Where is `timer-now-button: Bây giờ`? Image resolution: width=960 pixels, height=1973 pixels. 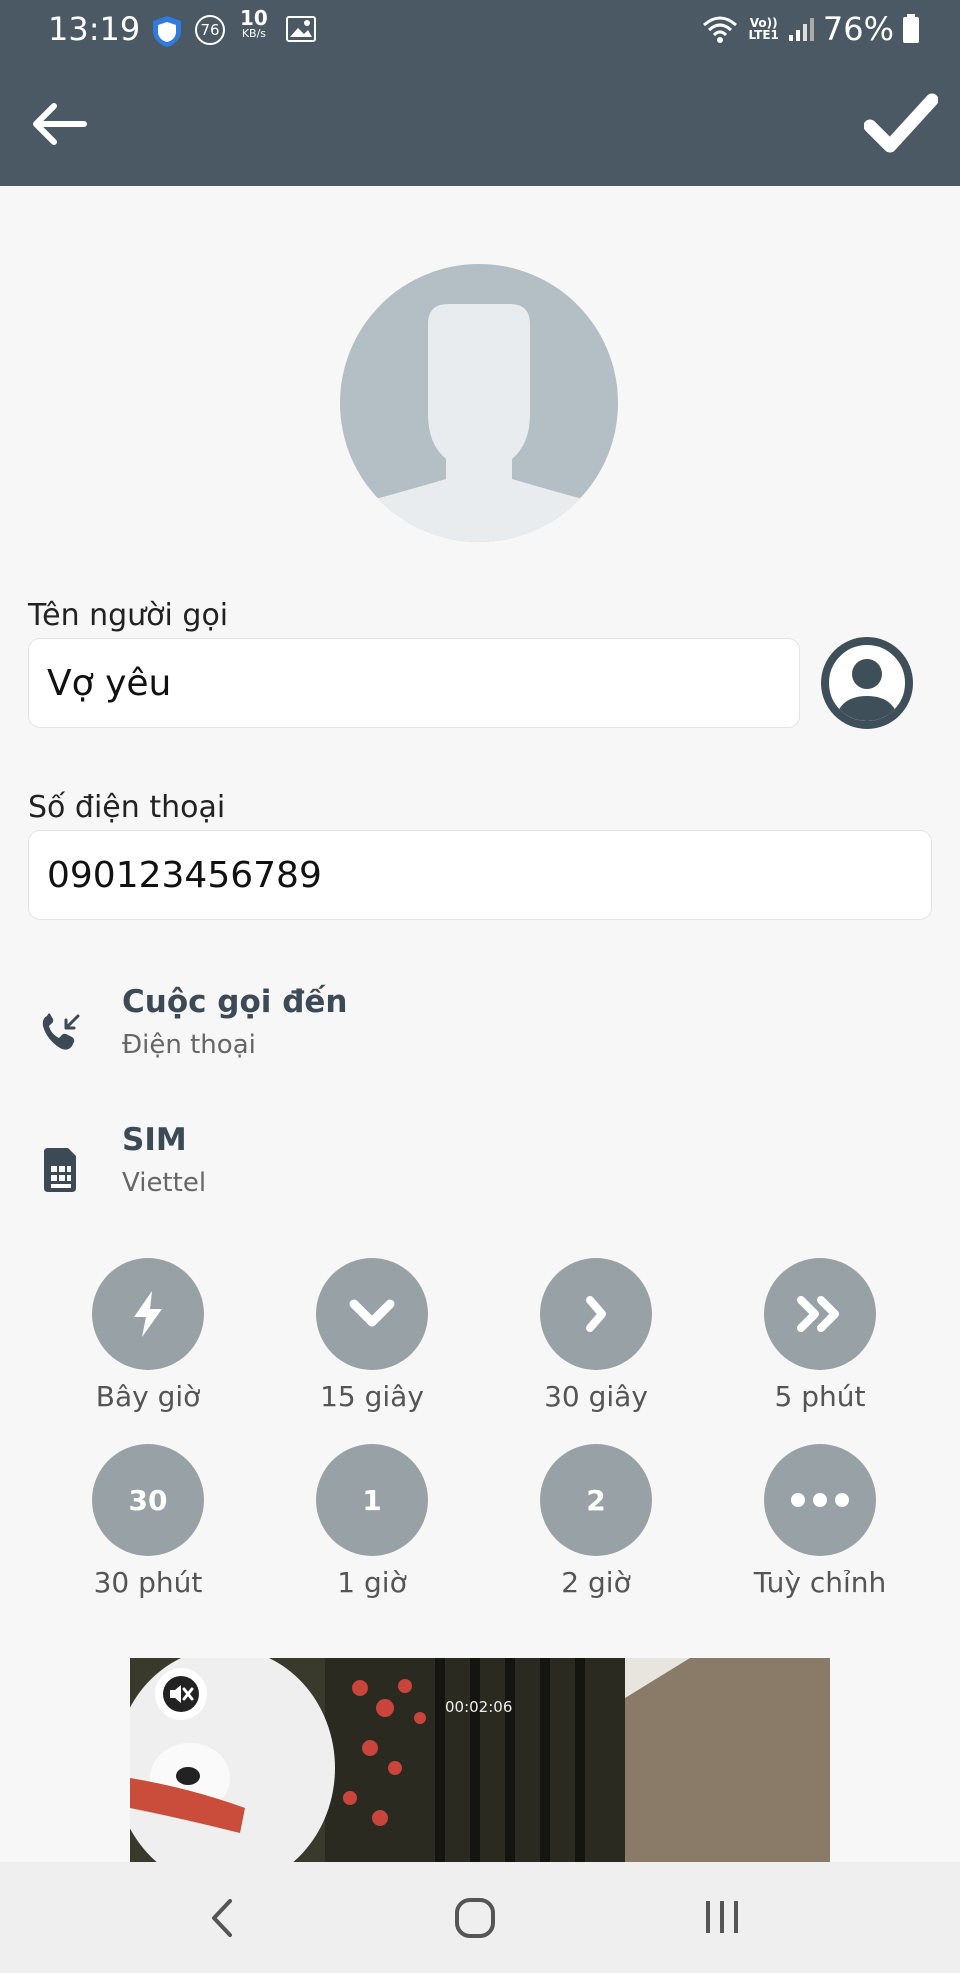
timer-now-button: Bây giờ is located at coordinates (148, 1335).